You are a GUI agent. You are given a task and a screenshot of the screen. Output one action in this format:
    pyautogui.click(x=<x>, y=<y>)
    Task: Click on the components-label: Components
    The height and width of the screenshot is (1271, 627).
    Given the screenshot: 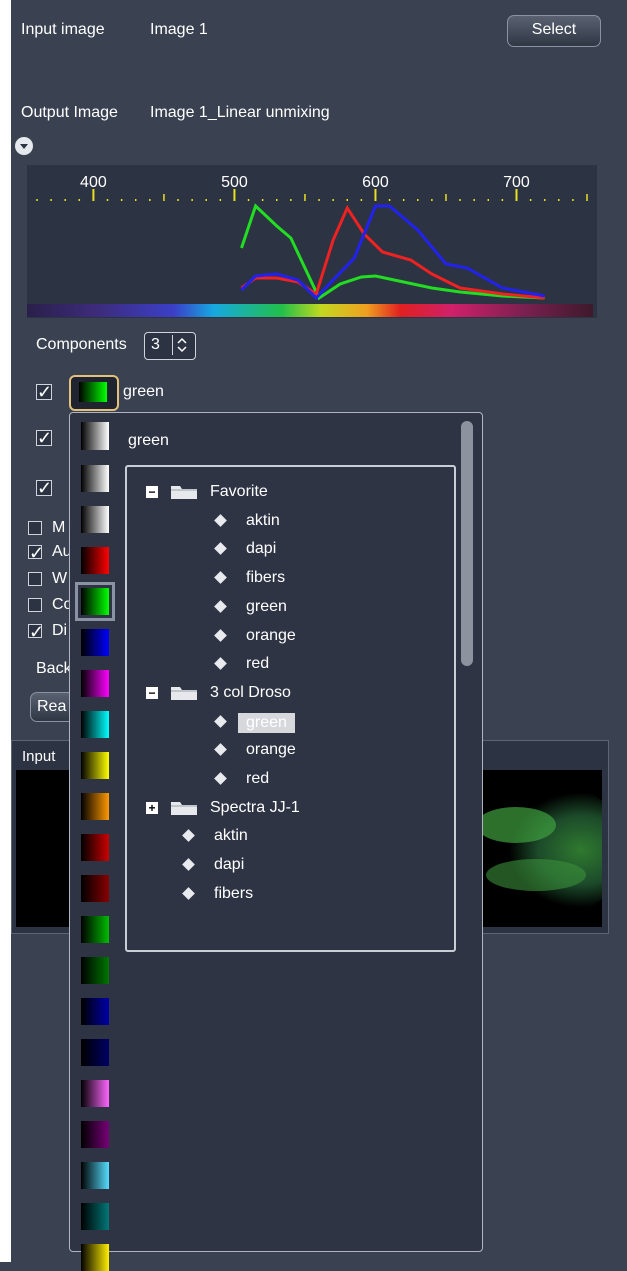 What is the action you would take?
    pyautogui.click(x=81, y=344)
    